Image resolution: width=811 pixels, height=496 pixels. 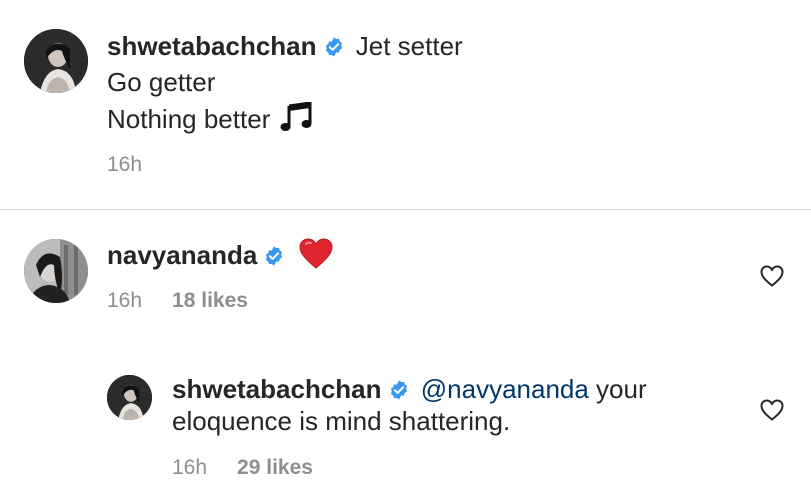 What do you see at coordinates (409, 46) in the screenshot?
I see `comment-1-text-line-1: Jet setter` at bounding box center [409, 46].